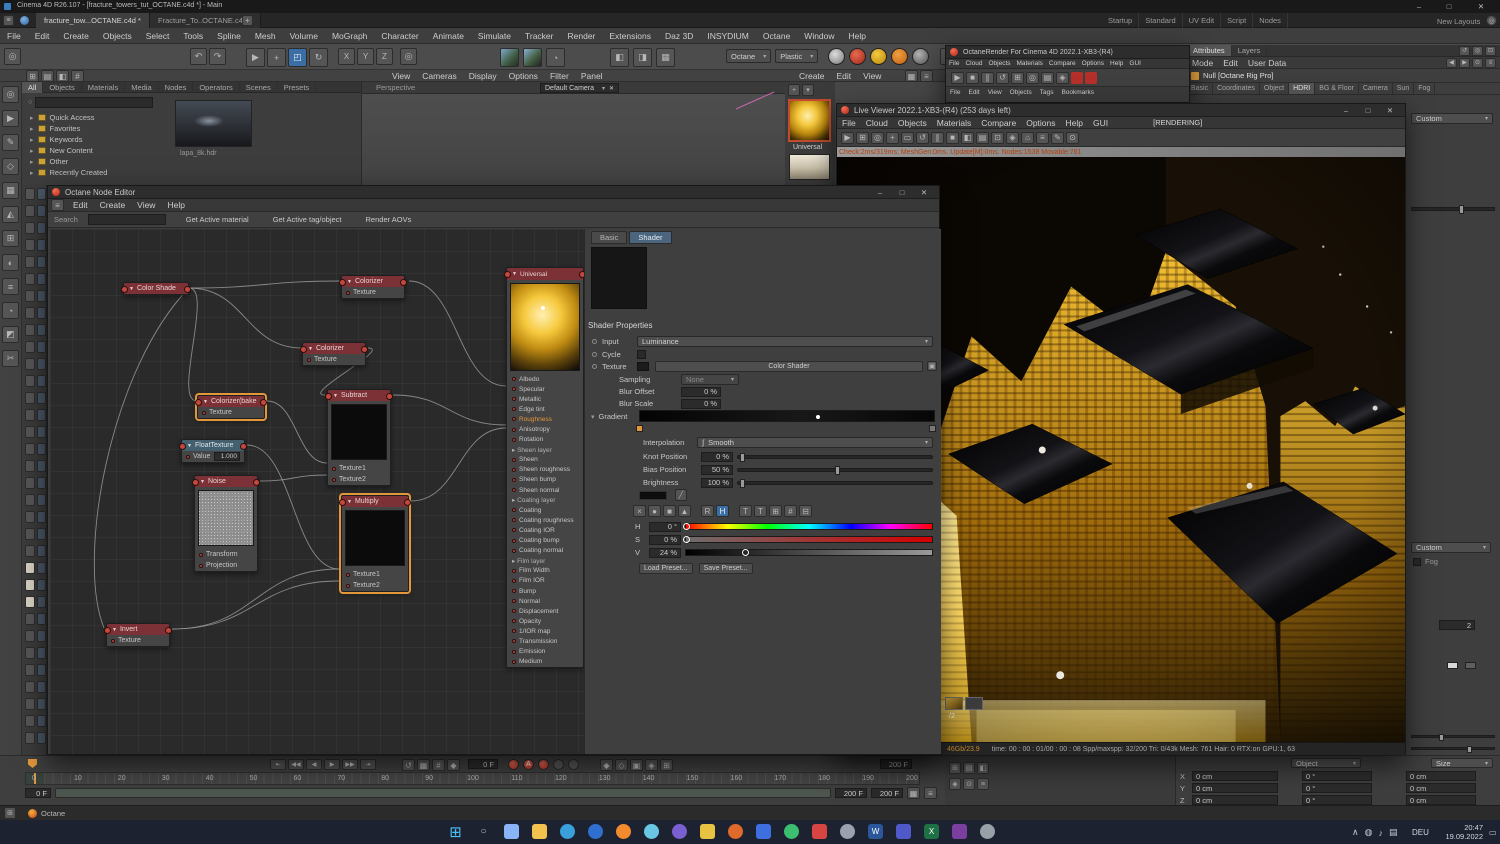 The image size is (1500, 844). I want to click on live-viewer-menu-item: Options, so click(1040, 123).